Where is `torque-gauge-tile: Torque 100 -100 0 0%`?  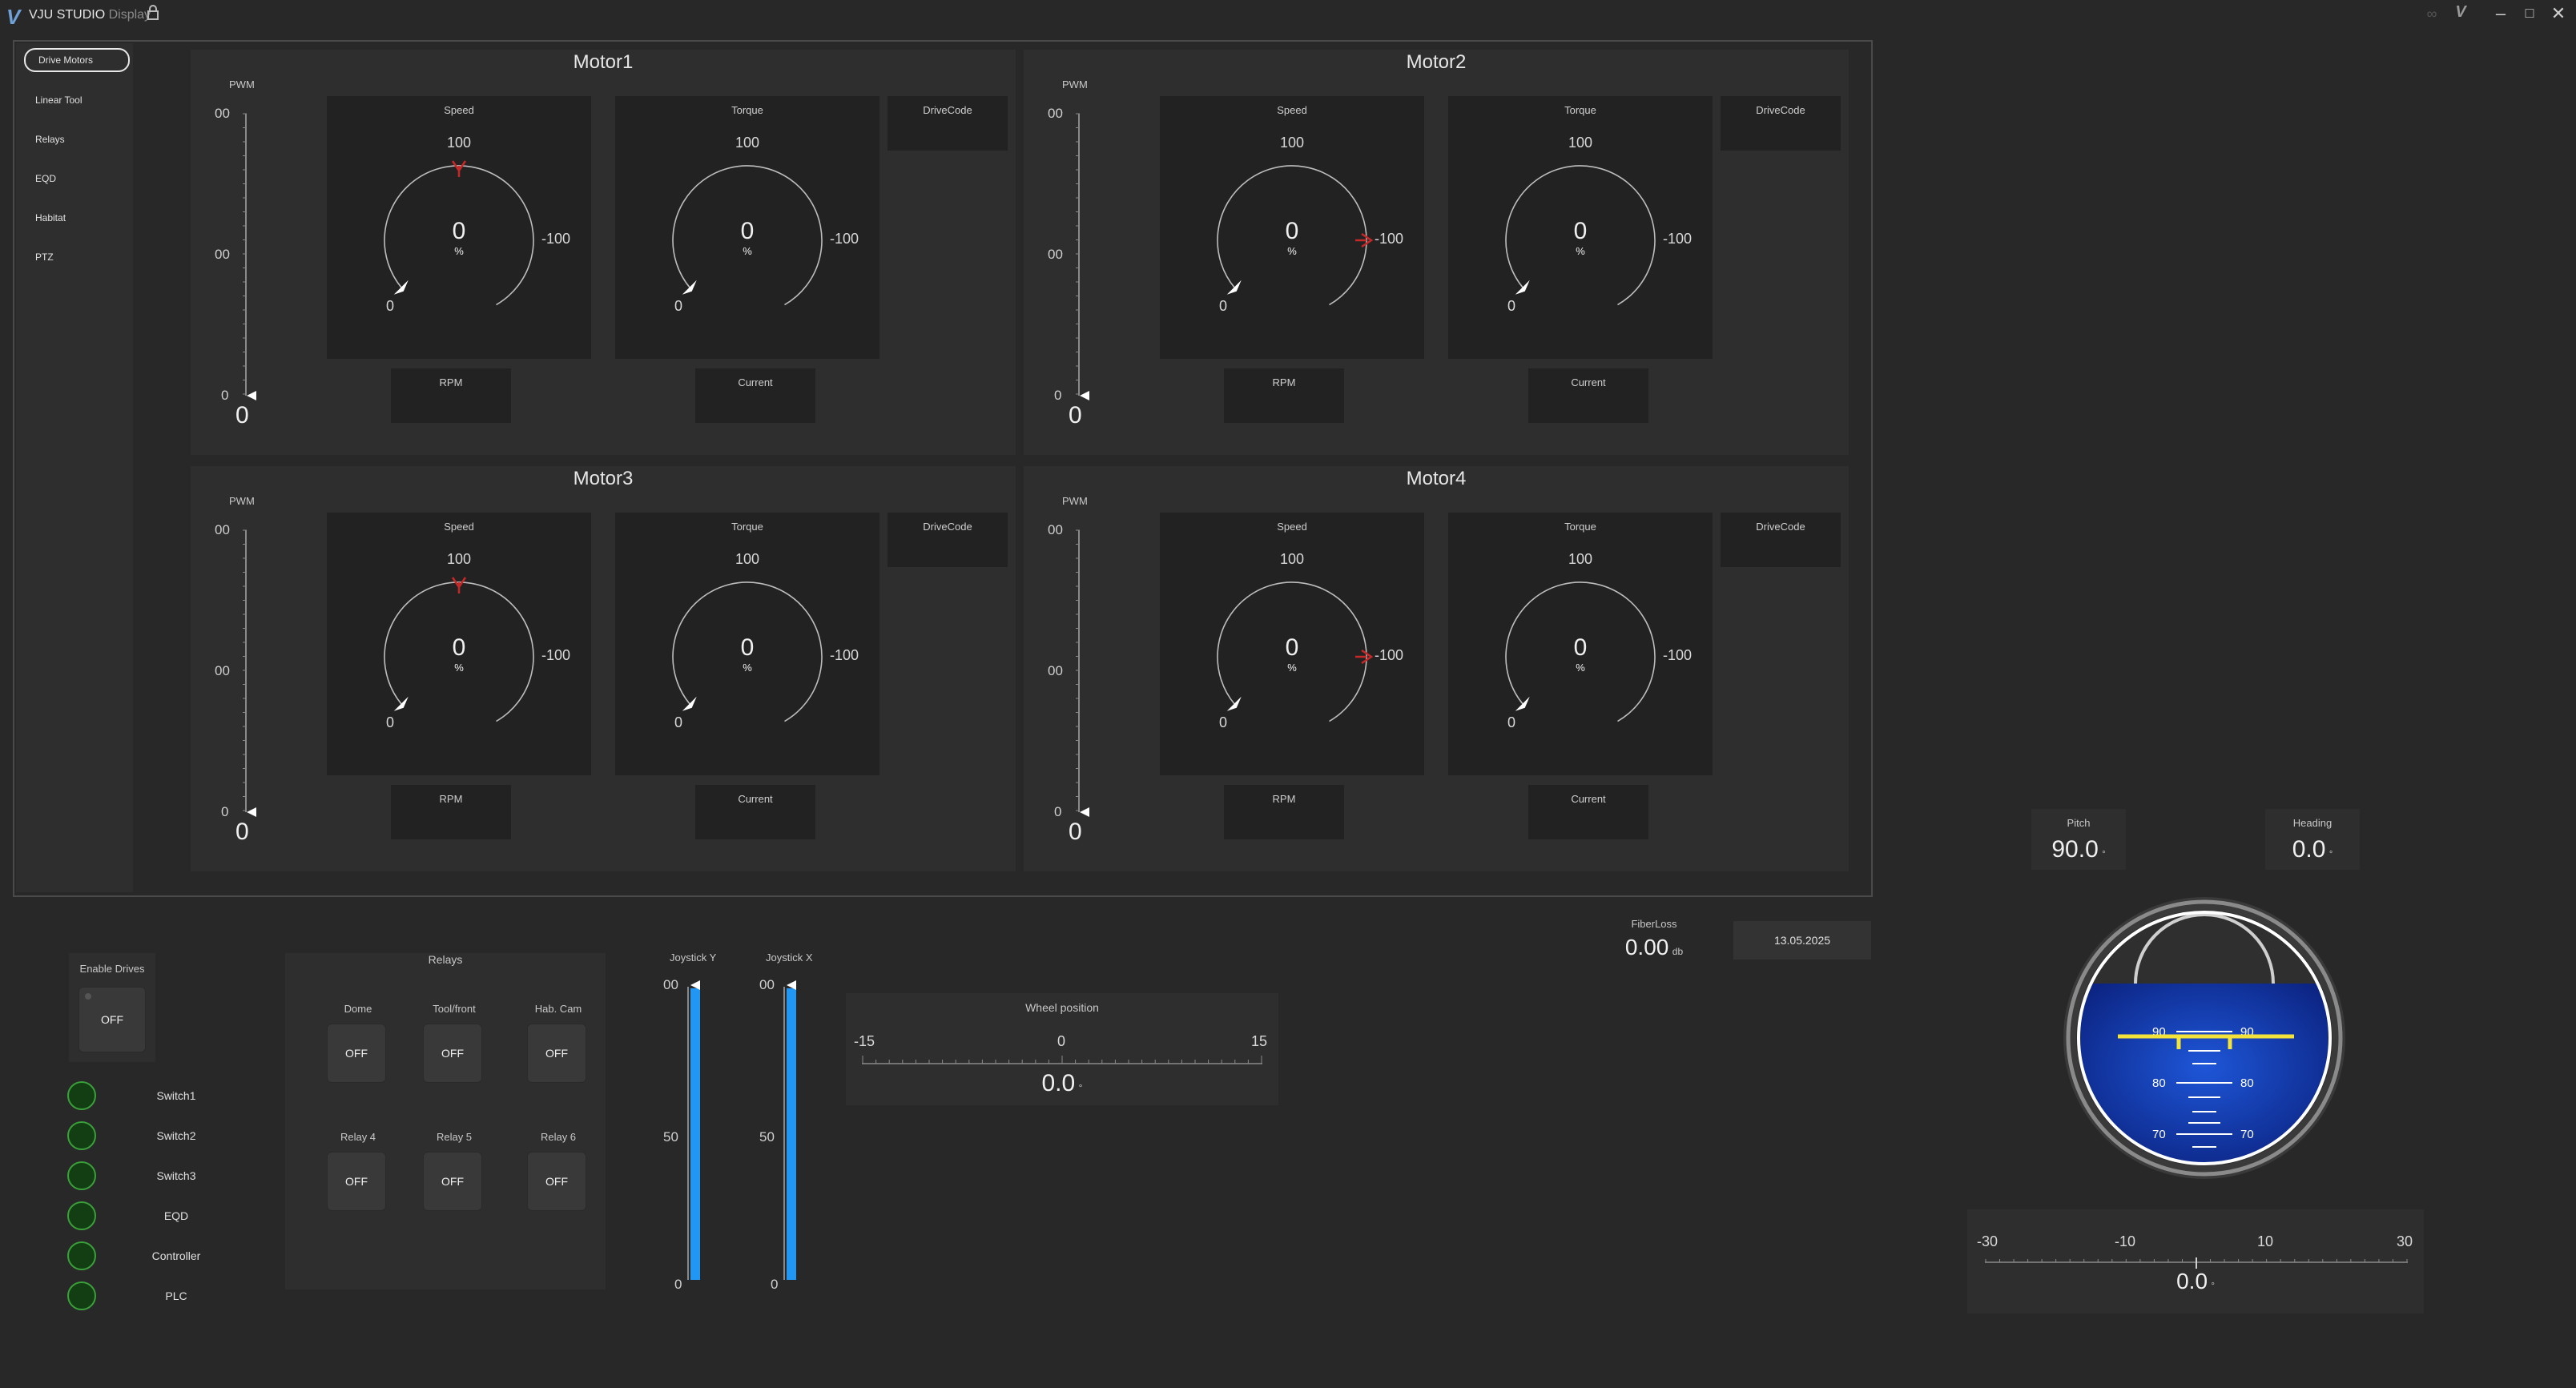 torque-gauge-tile: Torque 100 -100 0 0% is located at coordinates (747, 644).